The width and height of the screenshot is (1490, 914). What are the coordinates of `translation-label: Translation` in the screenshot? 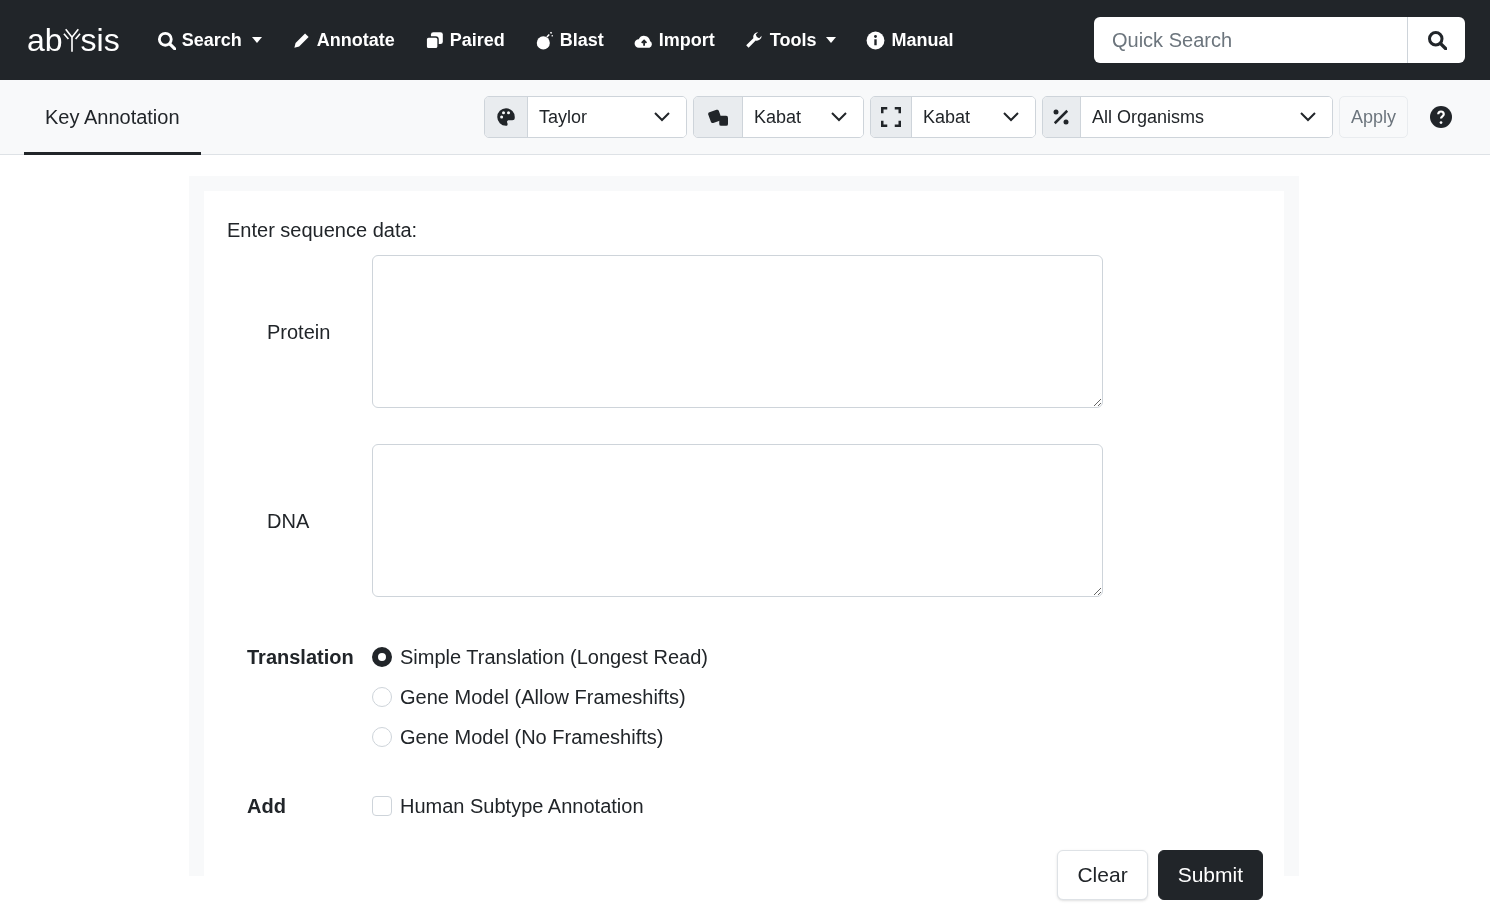 It's located at (300, 657).